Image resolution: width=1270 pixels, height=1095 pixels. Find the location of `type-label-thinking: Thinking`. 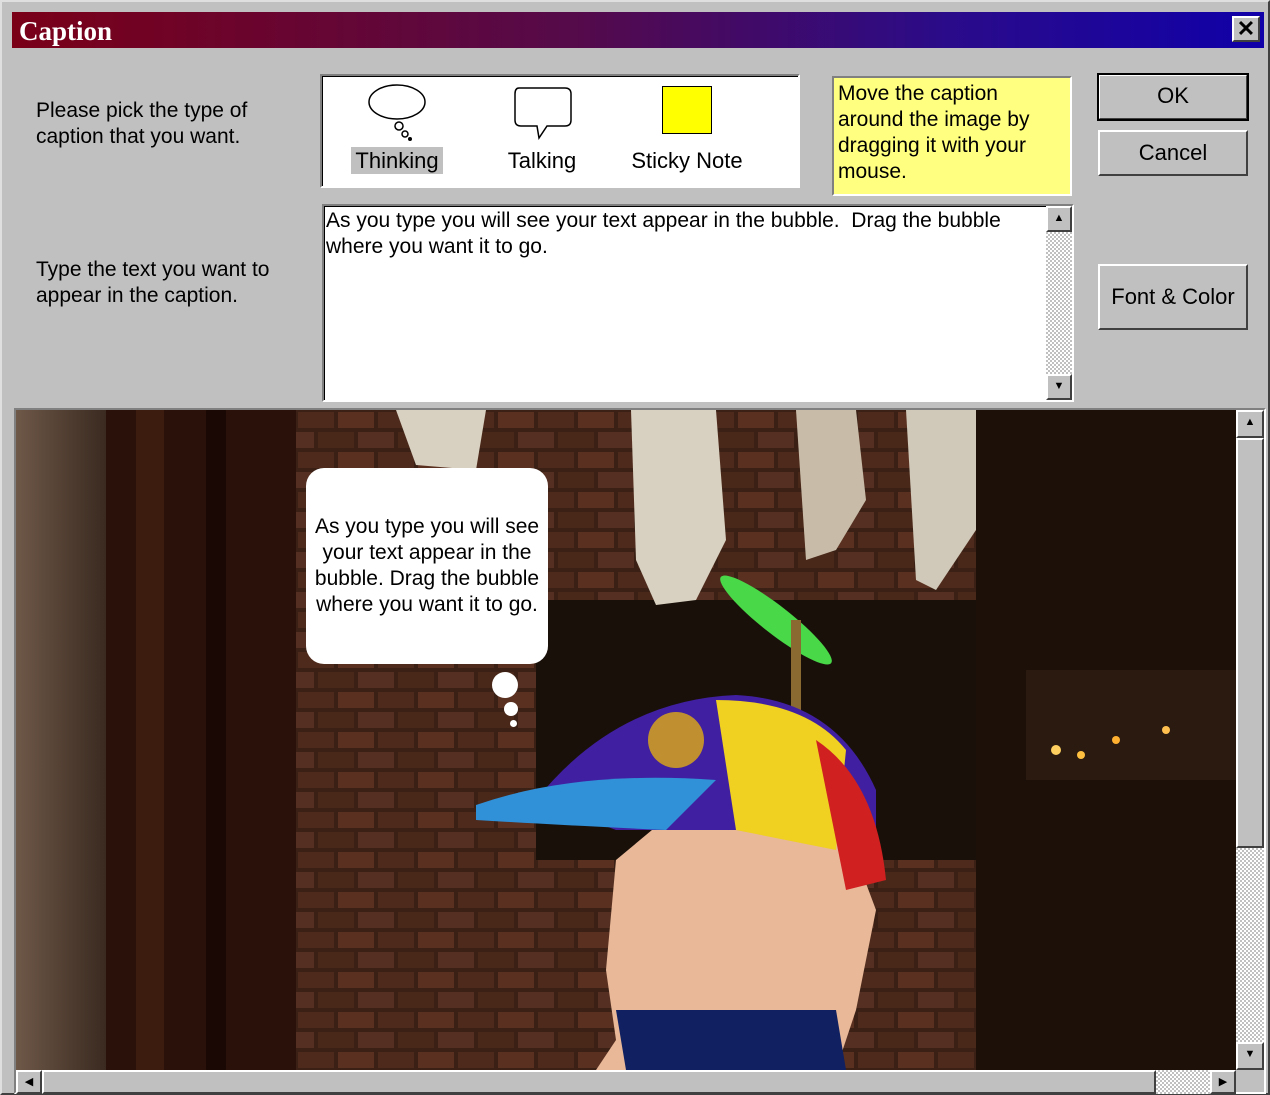

type-label-thinking: Thinking is located at coordinates (397, 160).